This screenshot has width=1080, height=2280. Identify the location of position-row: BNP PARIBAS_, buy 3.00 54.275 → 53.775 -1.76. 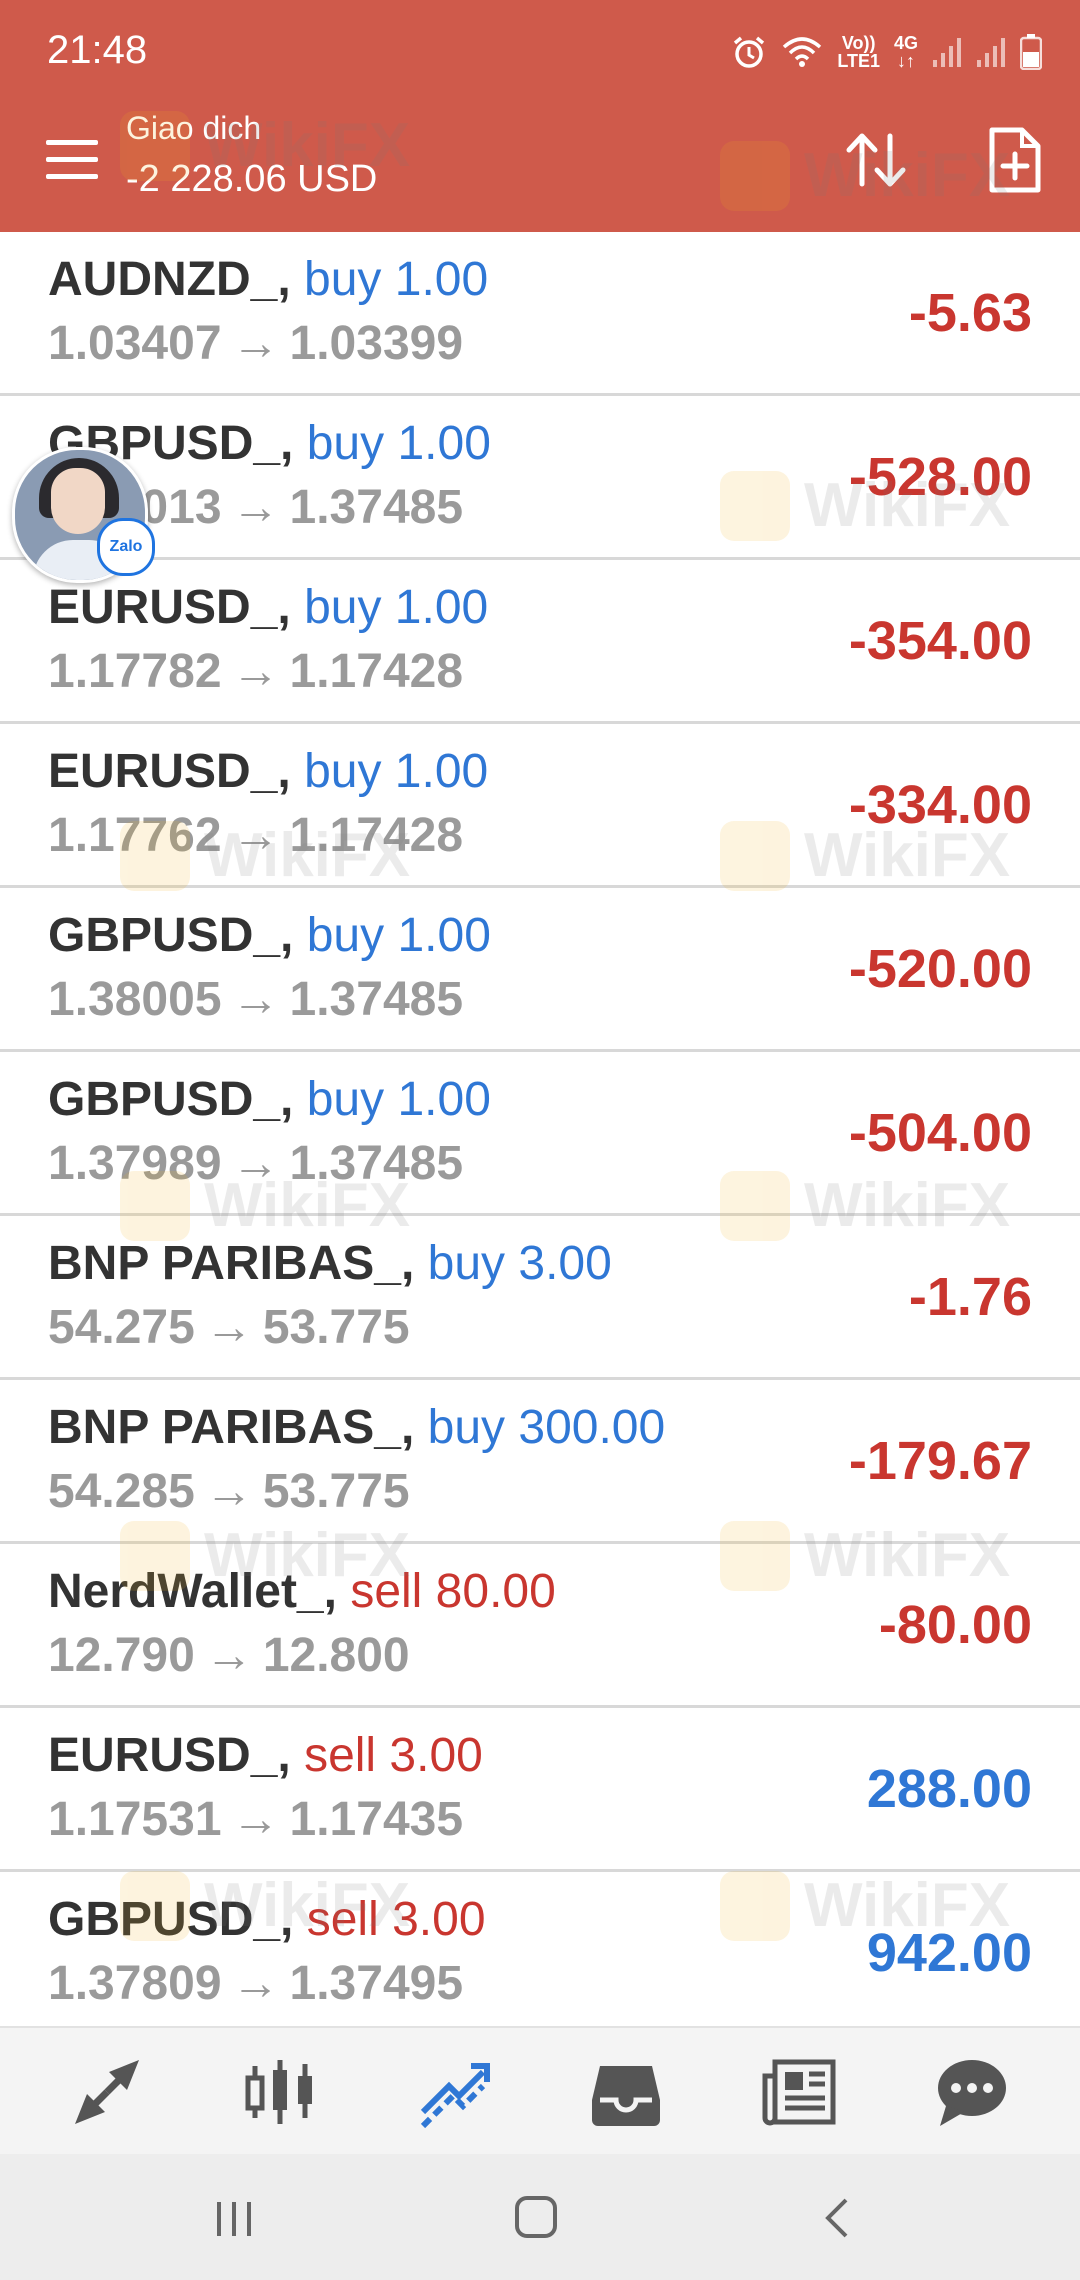
(540, 1298).